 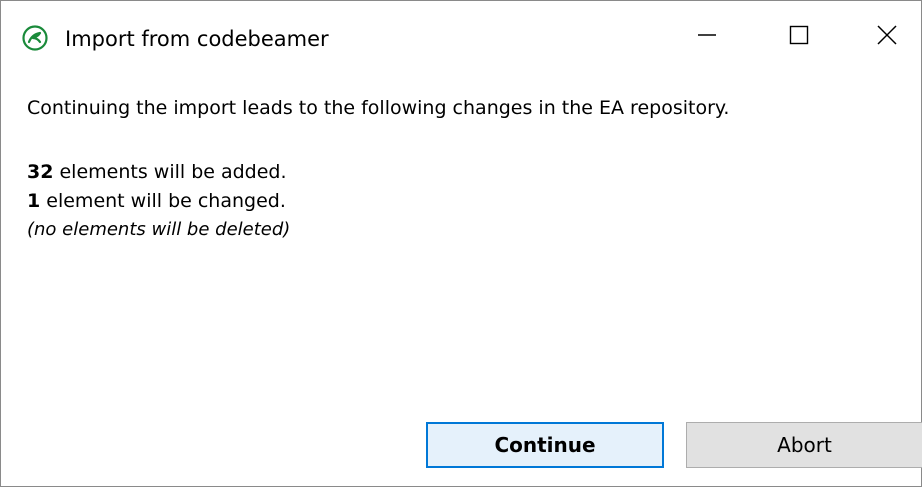 What do you see at coordinates (197, 39) in the screenshot?
I see `window-title: Import from codebeamer` at bounding box center [197, 39].